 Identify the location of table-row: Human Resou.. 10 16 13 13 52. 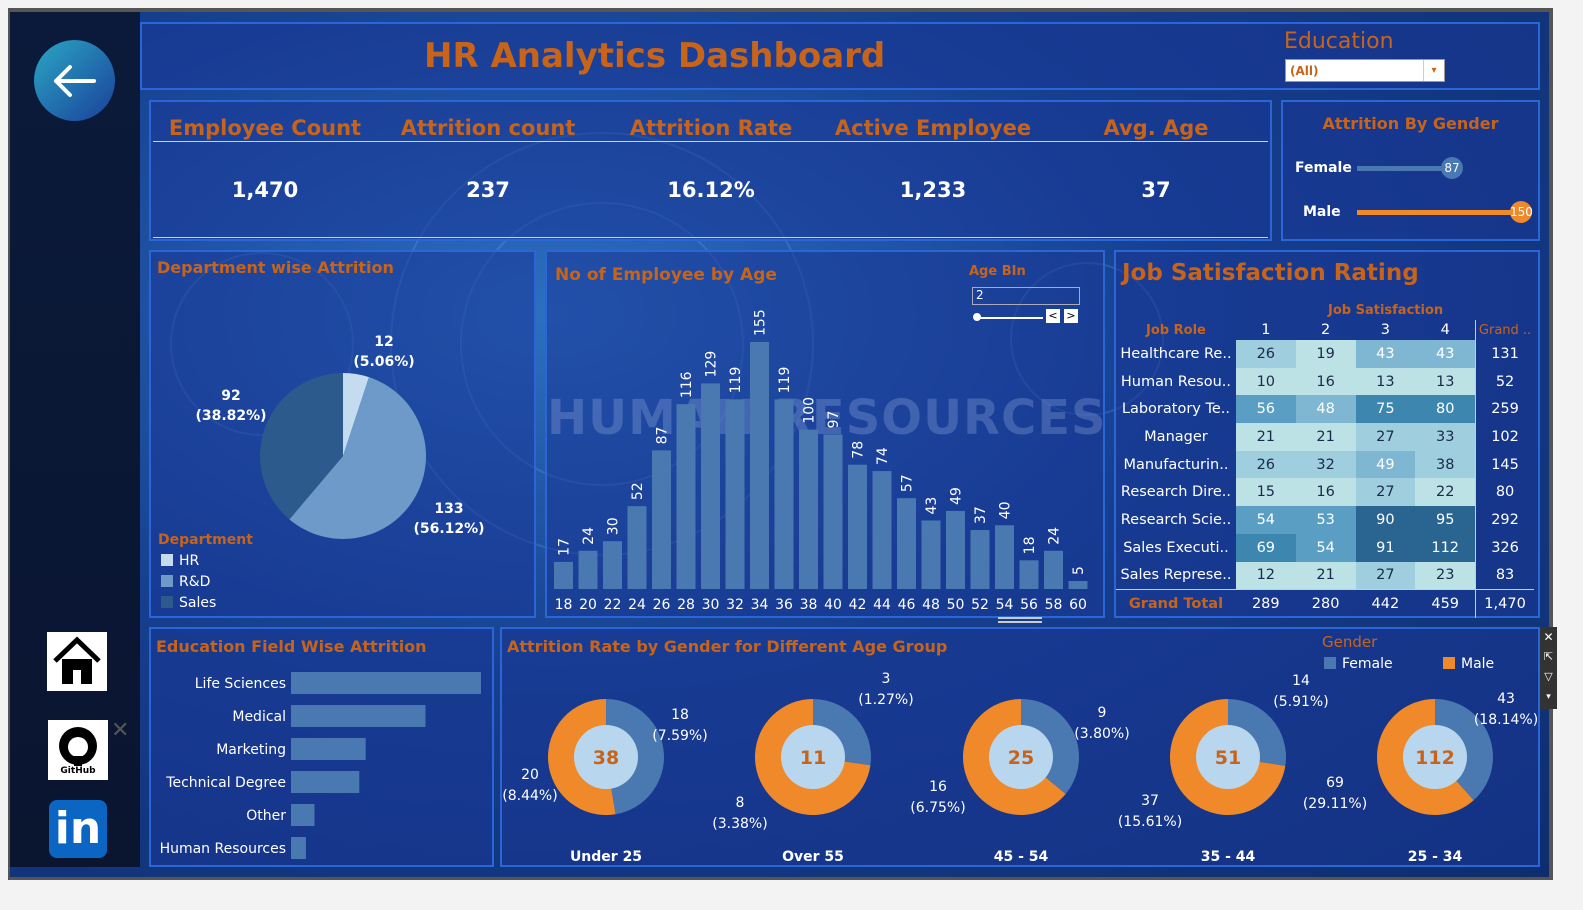
(1325, 381).